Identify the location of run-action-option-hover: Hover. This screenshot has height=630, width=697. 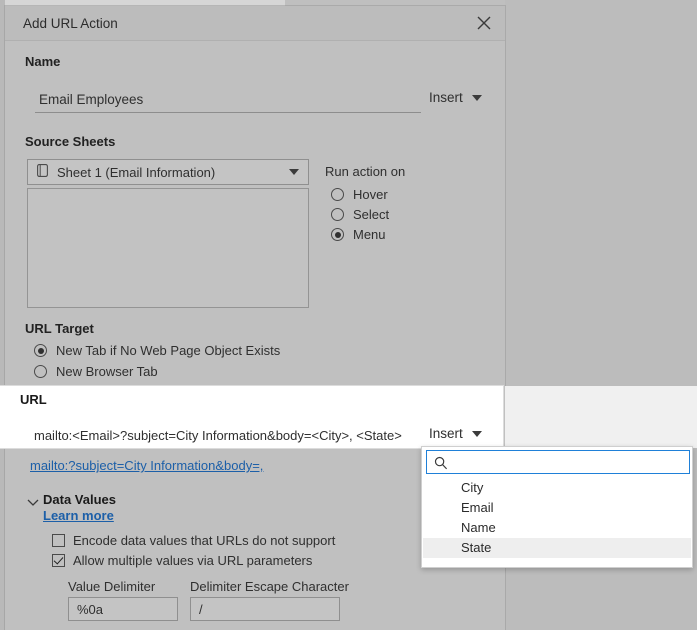
(359, 194).